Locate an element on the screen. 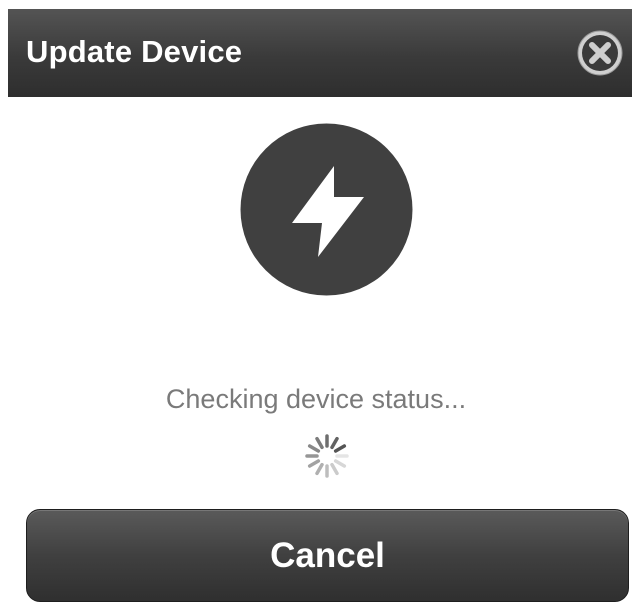 Image resolution: width=632 pixels, height=604 pixels. lightning-bolt-icon is located at coordinates (326, 209).